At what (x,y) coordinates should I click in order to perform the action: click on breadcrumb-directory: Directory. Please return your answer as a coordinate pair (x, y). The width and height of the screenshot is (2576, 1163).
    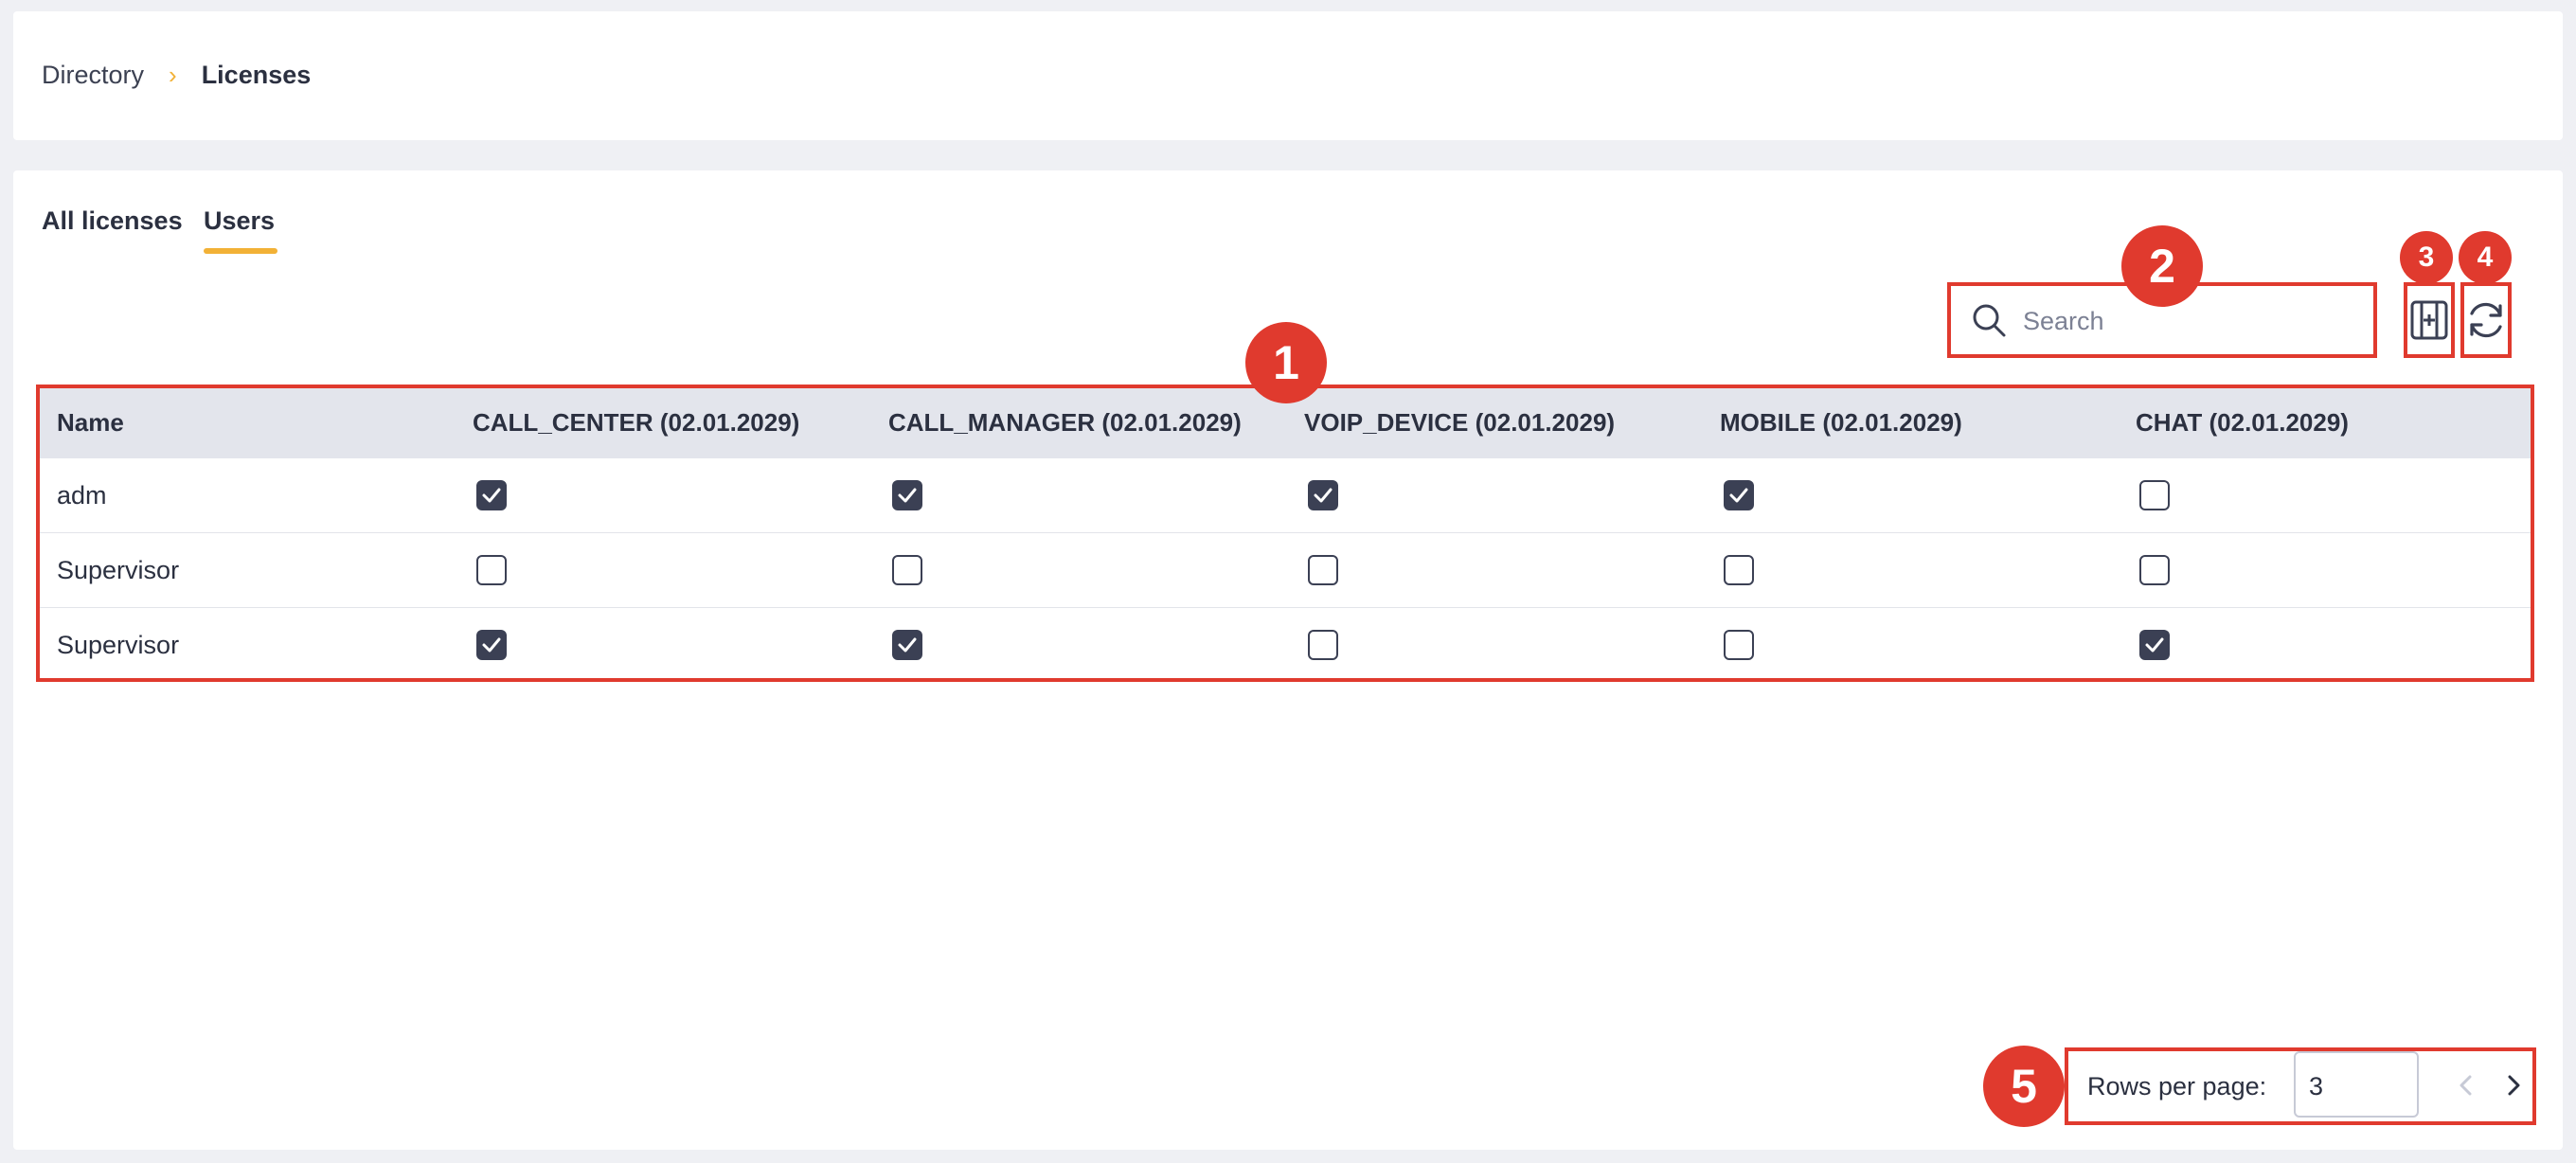
    Looking at the image, I should click on (93, 76).